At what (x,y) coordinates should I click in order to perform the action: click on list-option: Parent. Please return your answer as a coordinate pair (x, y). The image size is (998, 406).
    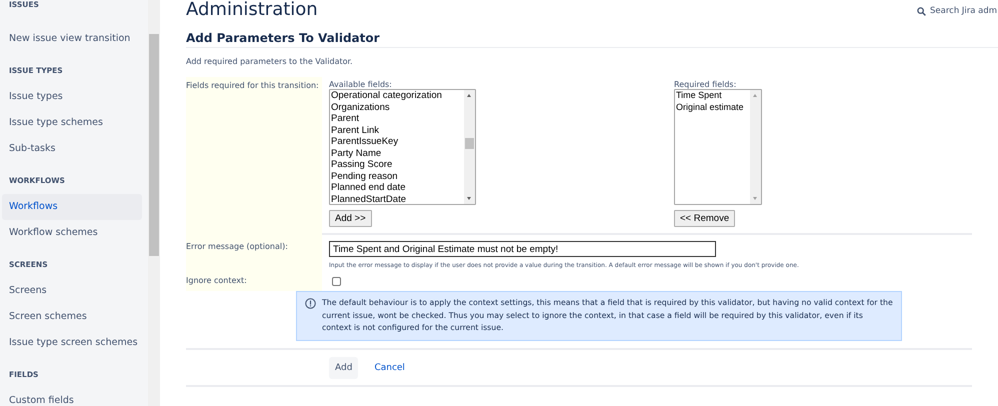
    Looking at the image, I should click on (397, 118).